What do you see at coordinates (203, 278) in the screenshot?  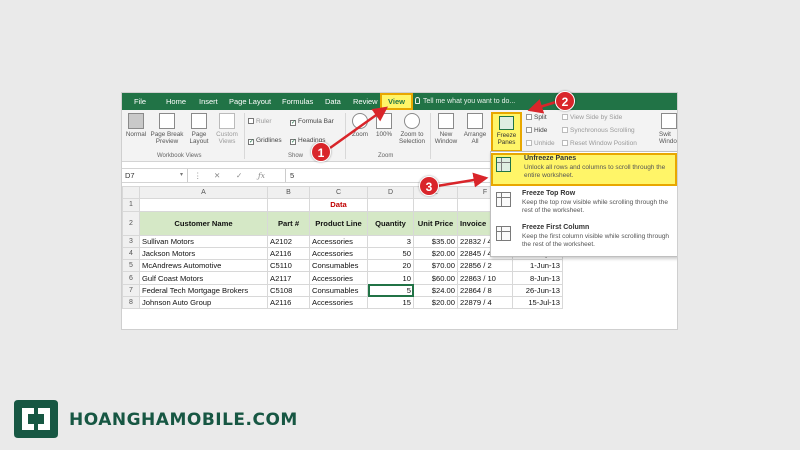 I see `cell: Gulf Coast Motors` at bounding box center [203, 278].